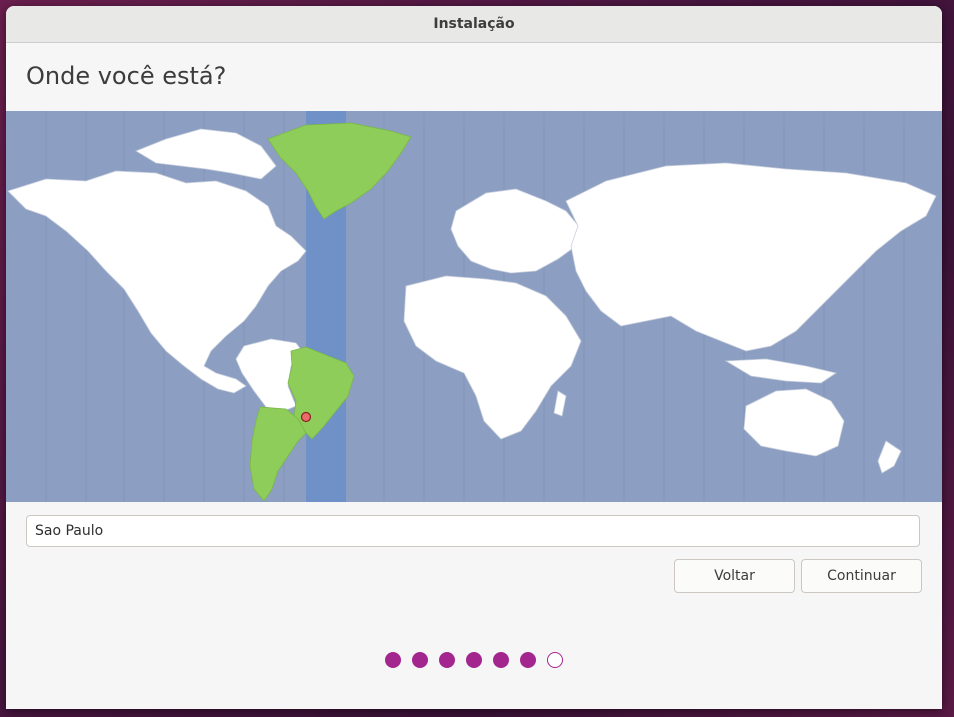 This screenshot has width=954, height=717. Describe the element at coordinates (206, 154) in the screenshot. I see `arctic-islands` at that location.